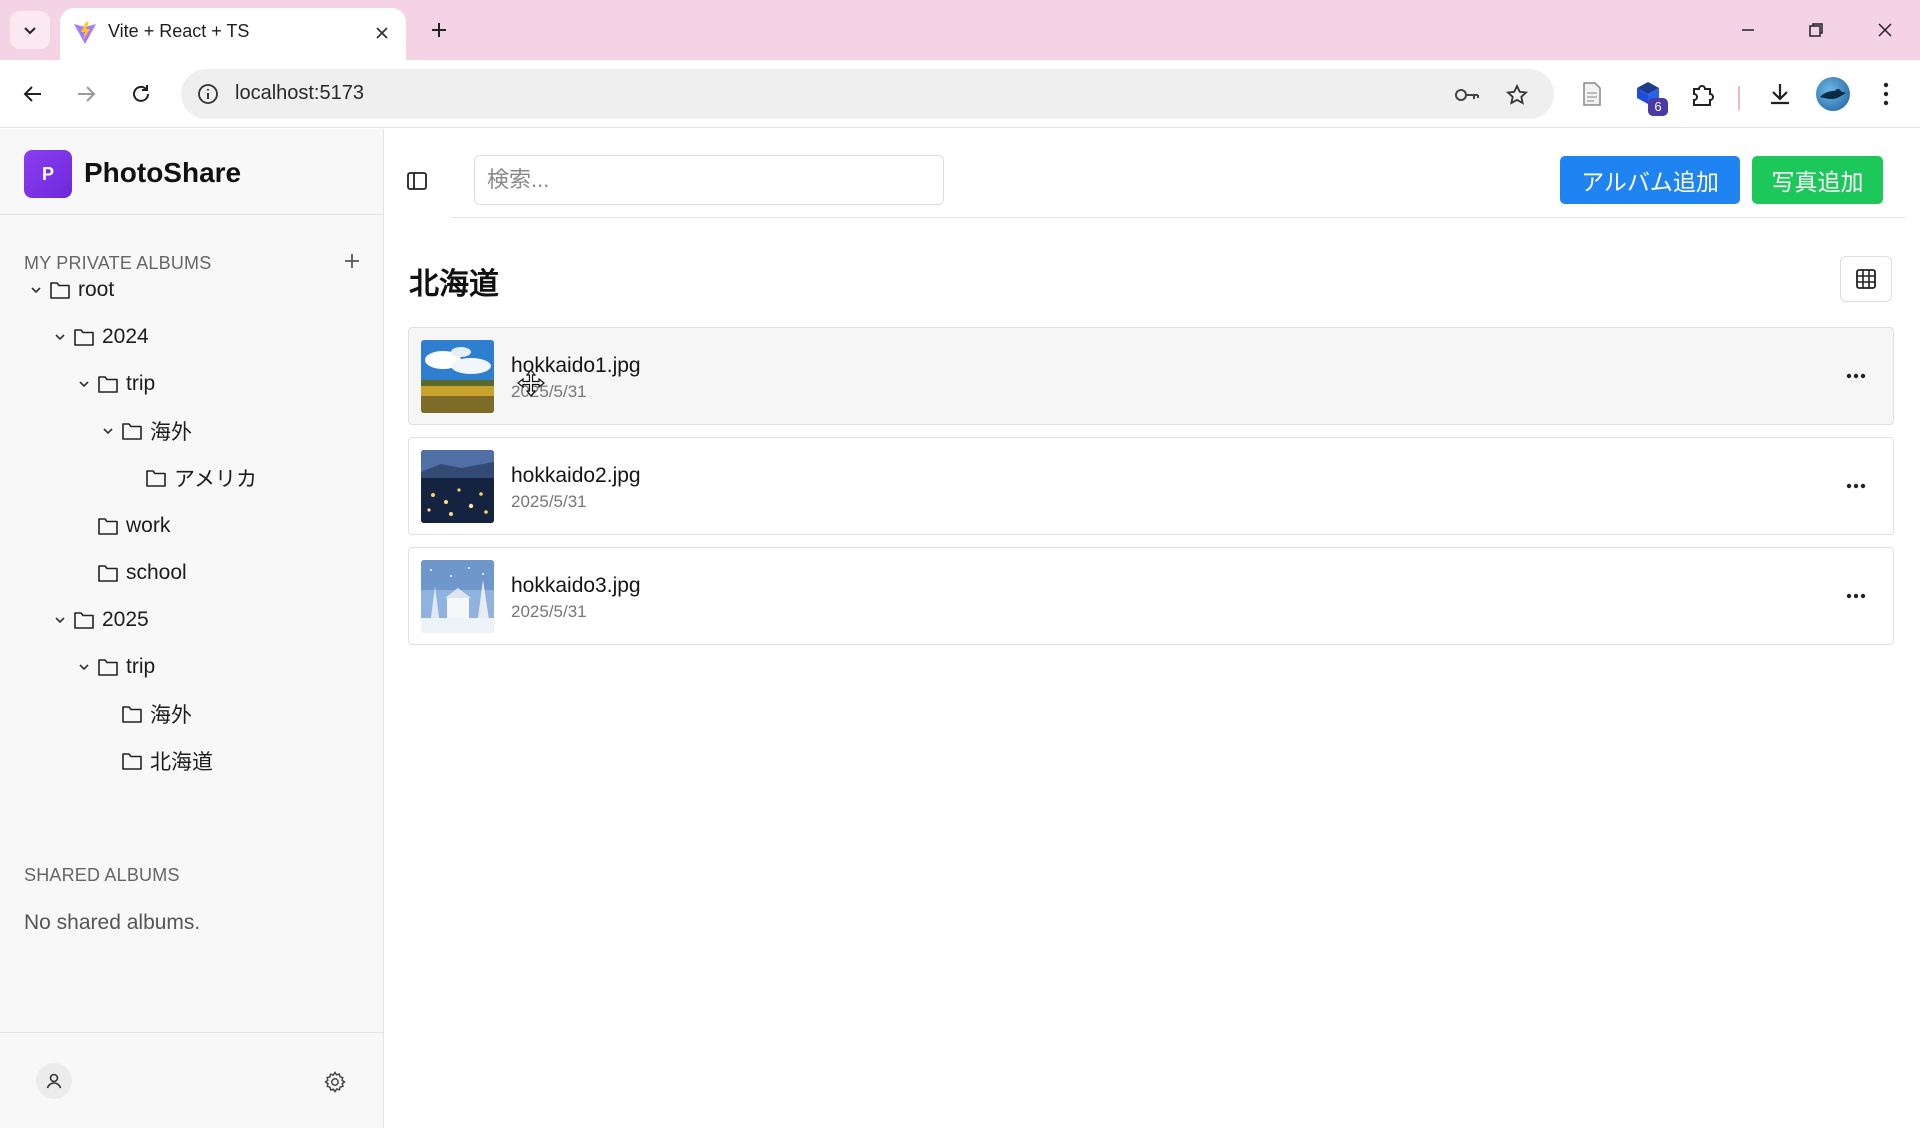 The width and height of the screenshot is (1920, 1128). What do you see at coordinates (1886, 94) in the screenshot?
I see `browser-menu-icon` at bounding box center [1886, 94].